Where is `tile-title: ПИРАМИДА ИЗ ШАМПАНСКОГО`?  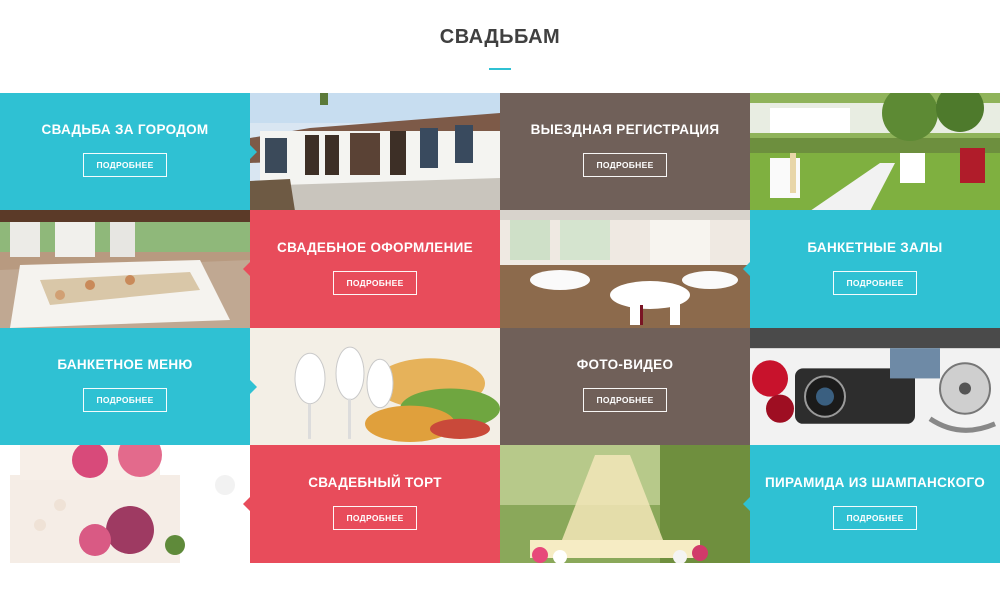
tile-title: ПИРАМИДА ИЗ ШАМПАНСКОГО is located at coordinates (875, 482).